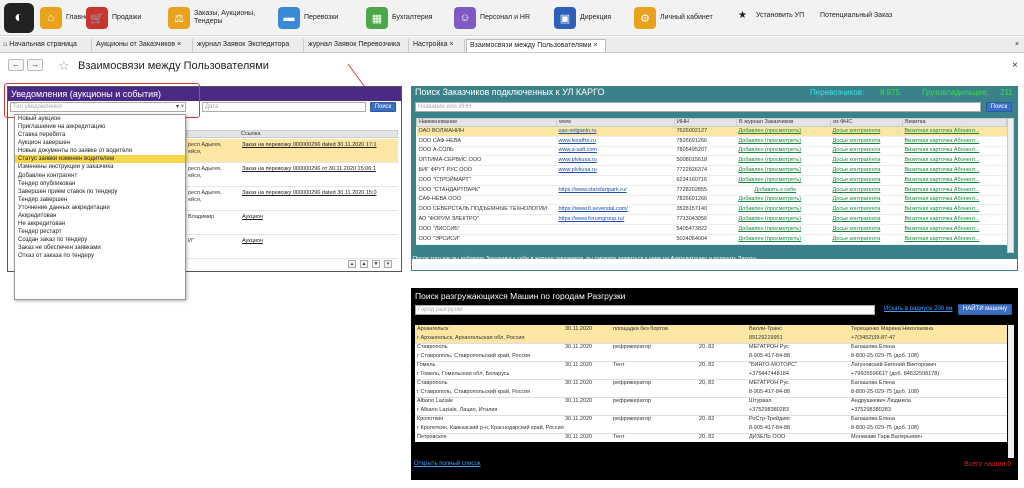 The height and width of the screenshot is (488, 1024). What do you see at coordinates (98, 107) in the screenshot?
I see `notification-type-input: Тип уведомления` at bounding box center [98, 107].